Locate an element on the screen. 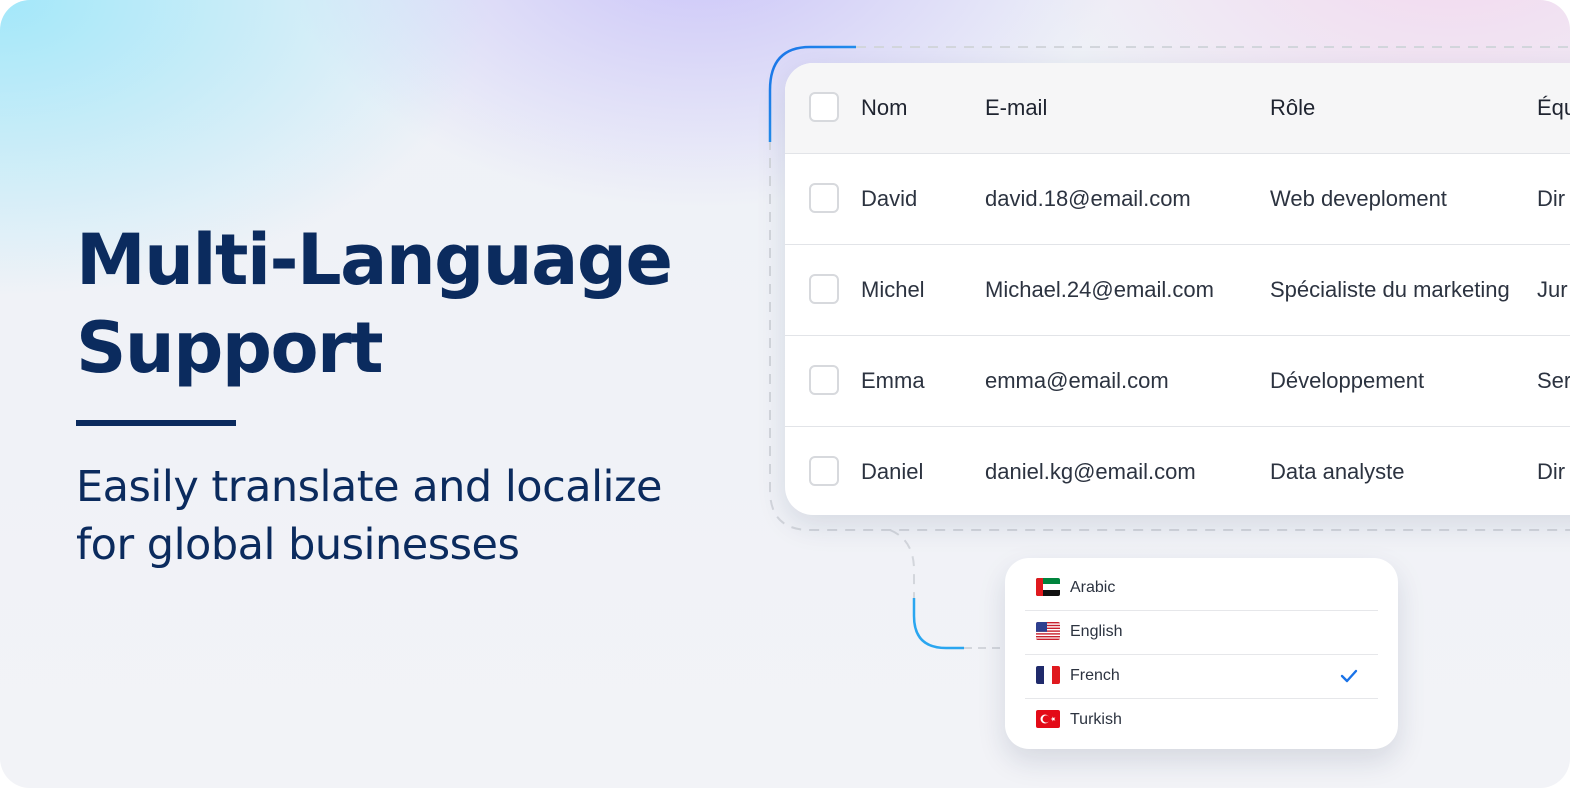 The height and width of the screenshot is (788, 1570). cell-name: David is located at coordinates (889, 198).